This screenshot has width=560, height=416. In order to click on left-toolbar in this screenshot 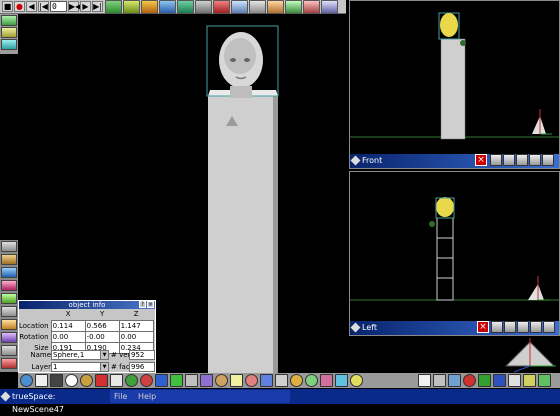, I will do `click(9, 34)`.